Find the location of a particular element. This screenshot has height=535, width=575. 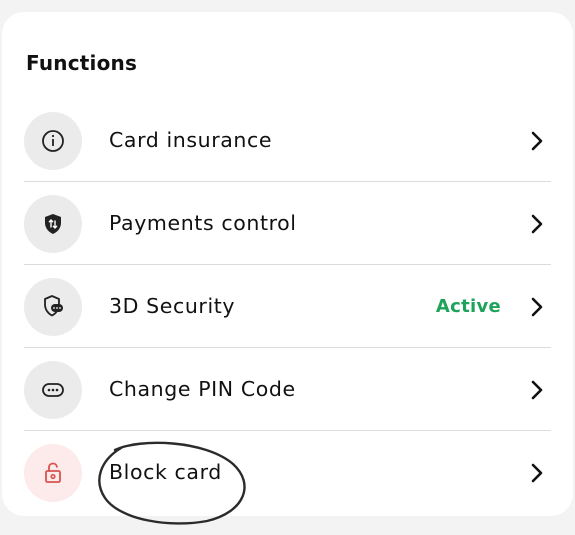

row-label: Payments control is located at coordinates (203, 223).